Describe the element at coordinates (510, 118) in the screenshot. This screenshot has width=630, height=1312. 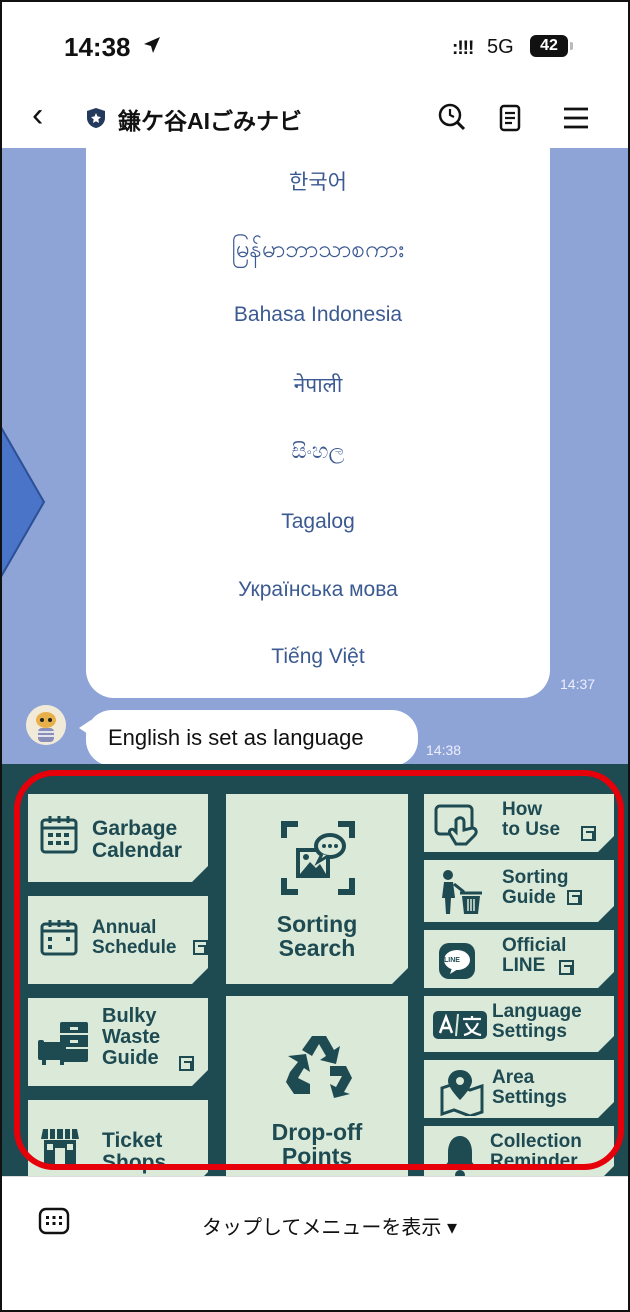
I see `notes-icon` at that location.